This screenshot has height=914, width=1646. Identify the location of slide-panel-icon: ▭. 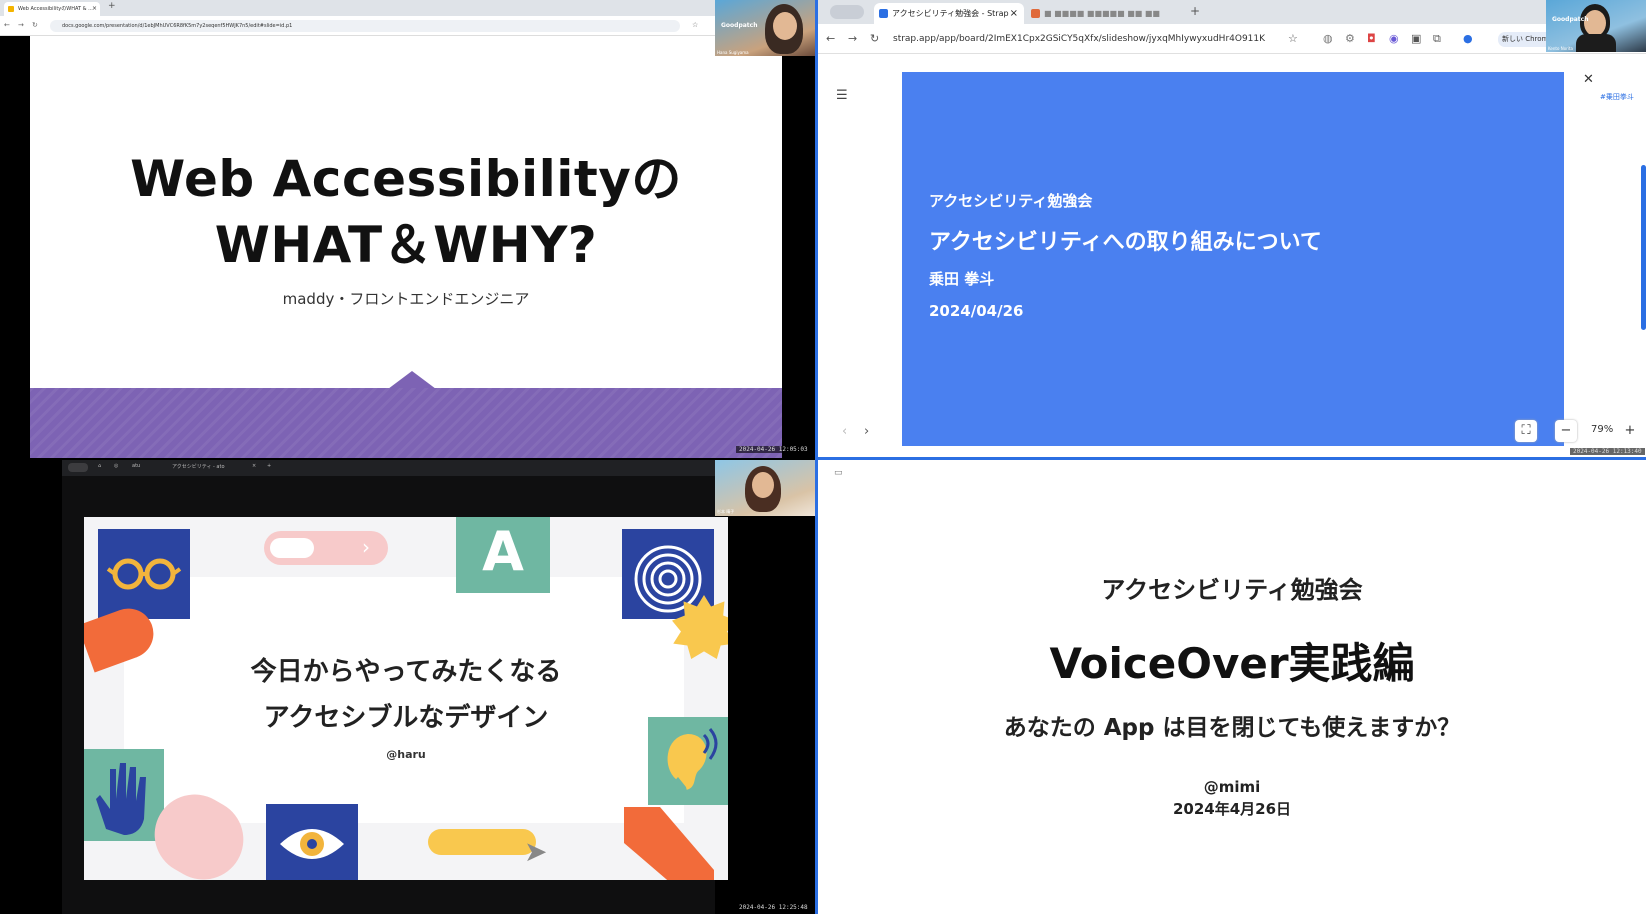
(838, 473).